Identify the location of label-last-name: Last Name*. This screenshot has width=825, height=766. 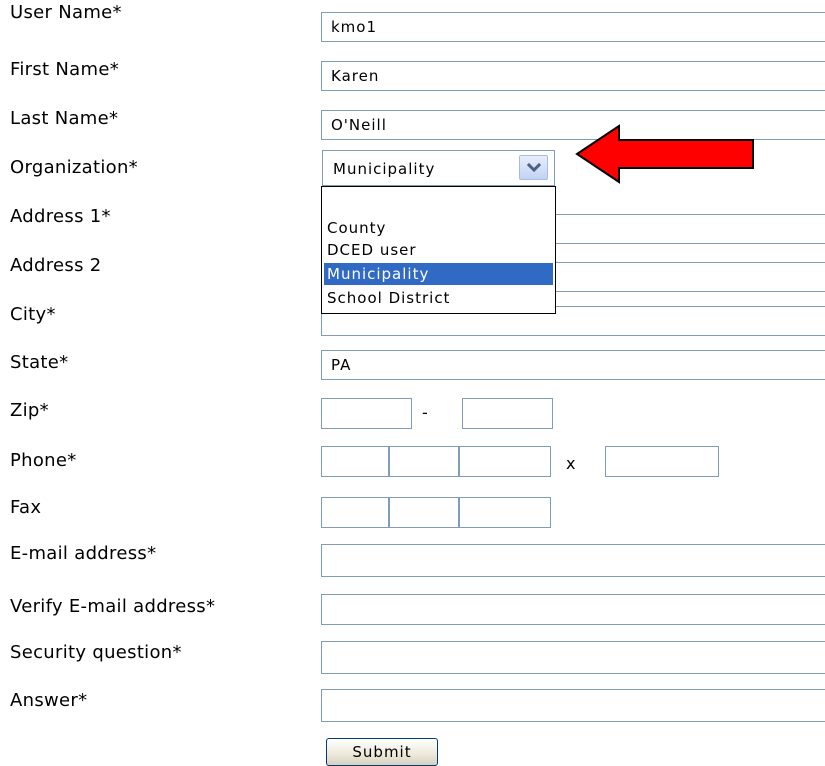
(64, 118).